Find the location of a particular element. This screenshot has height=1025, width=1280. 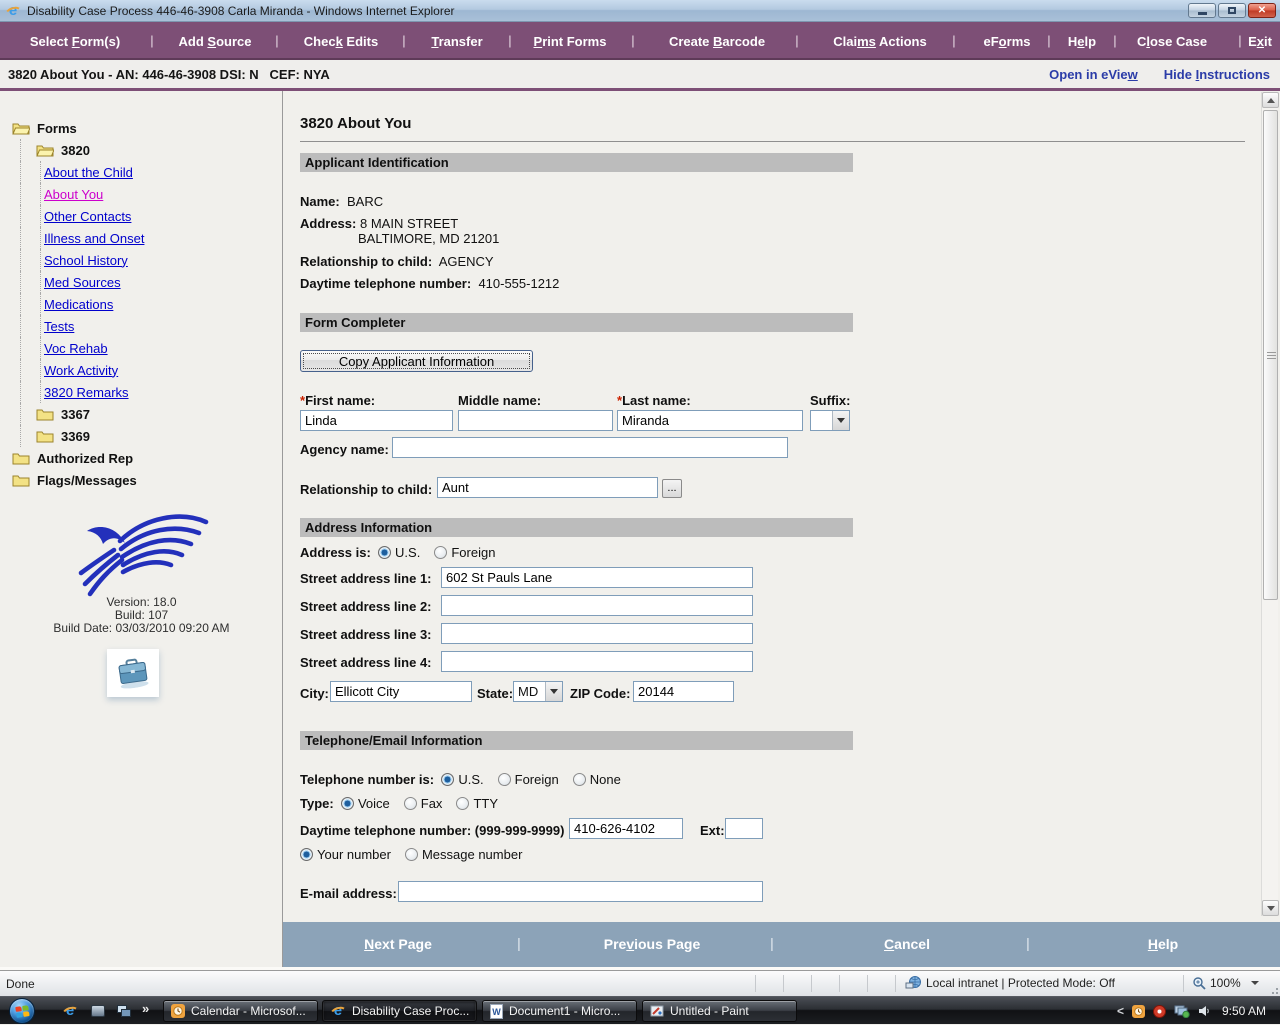

your-number-radio is located at coordinates (306, 854).